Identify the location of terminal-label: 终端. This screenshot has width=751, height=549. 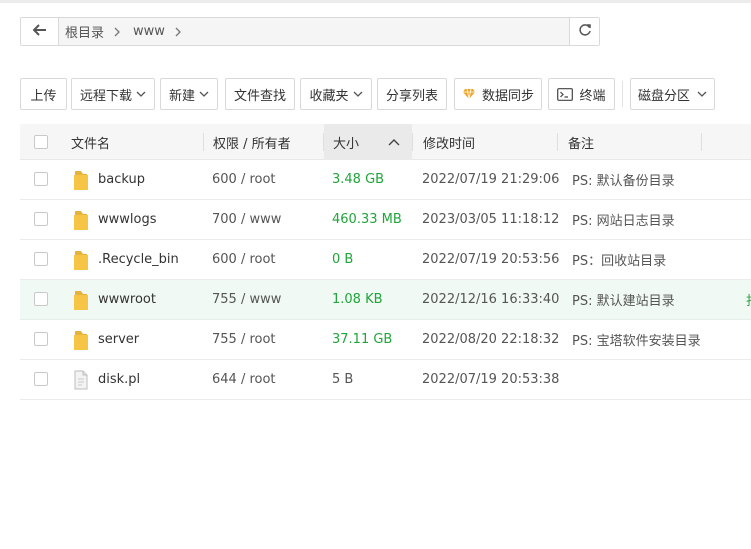
(592, 96).